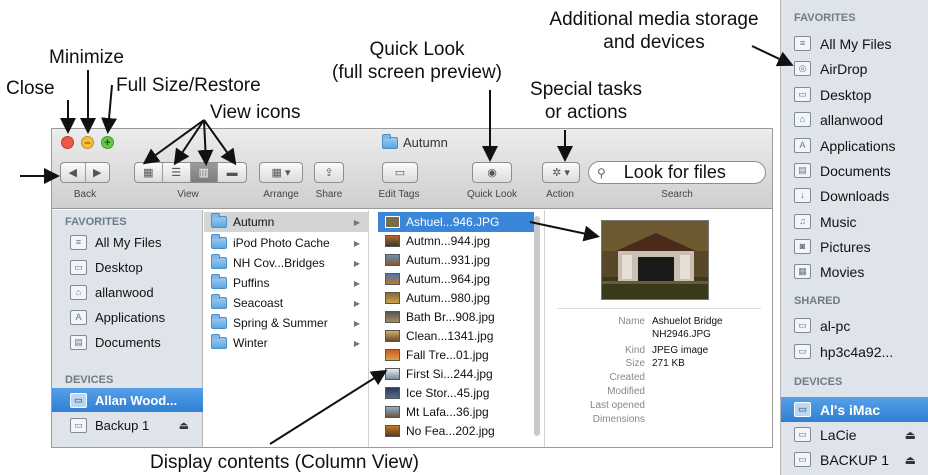  What do you see at coordinates (802, 271) in the screenshot?
I see `film-icon: ▦` at bounding box center [802, 271].